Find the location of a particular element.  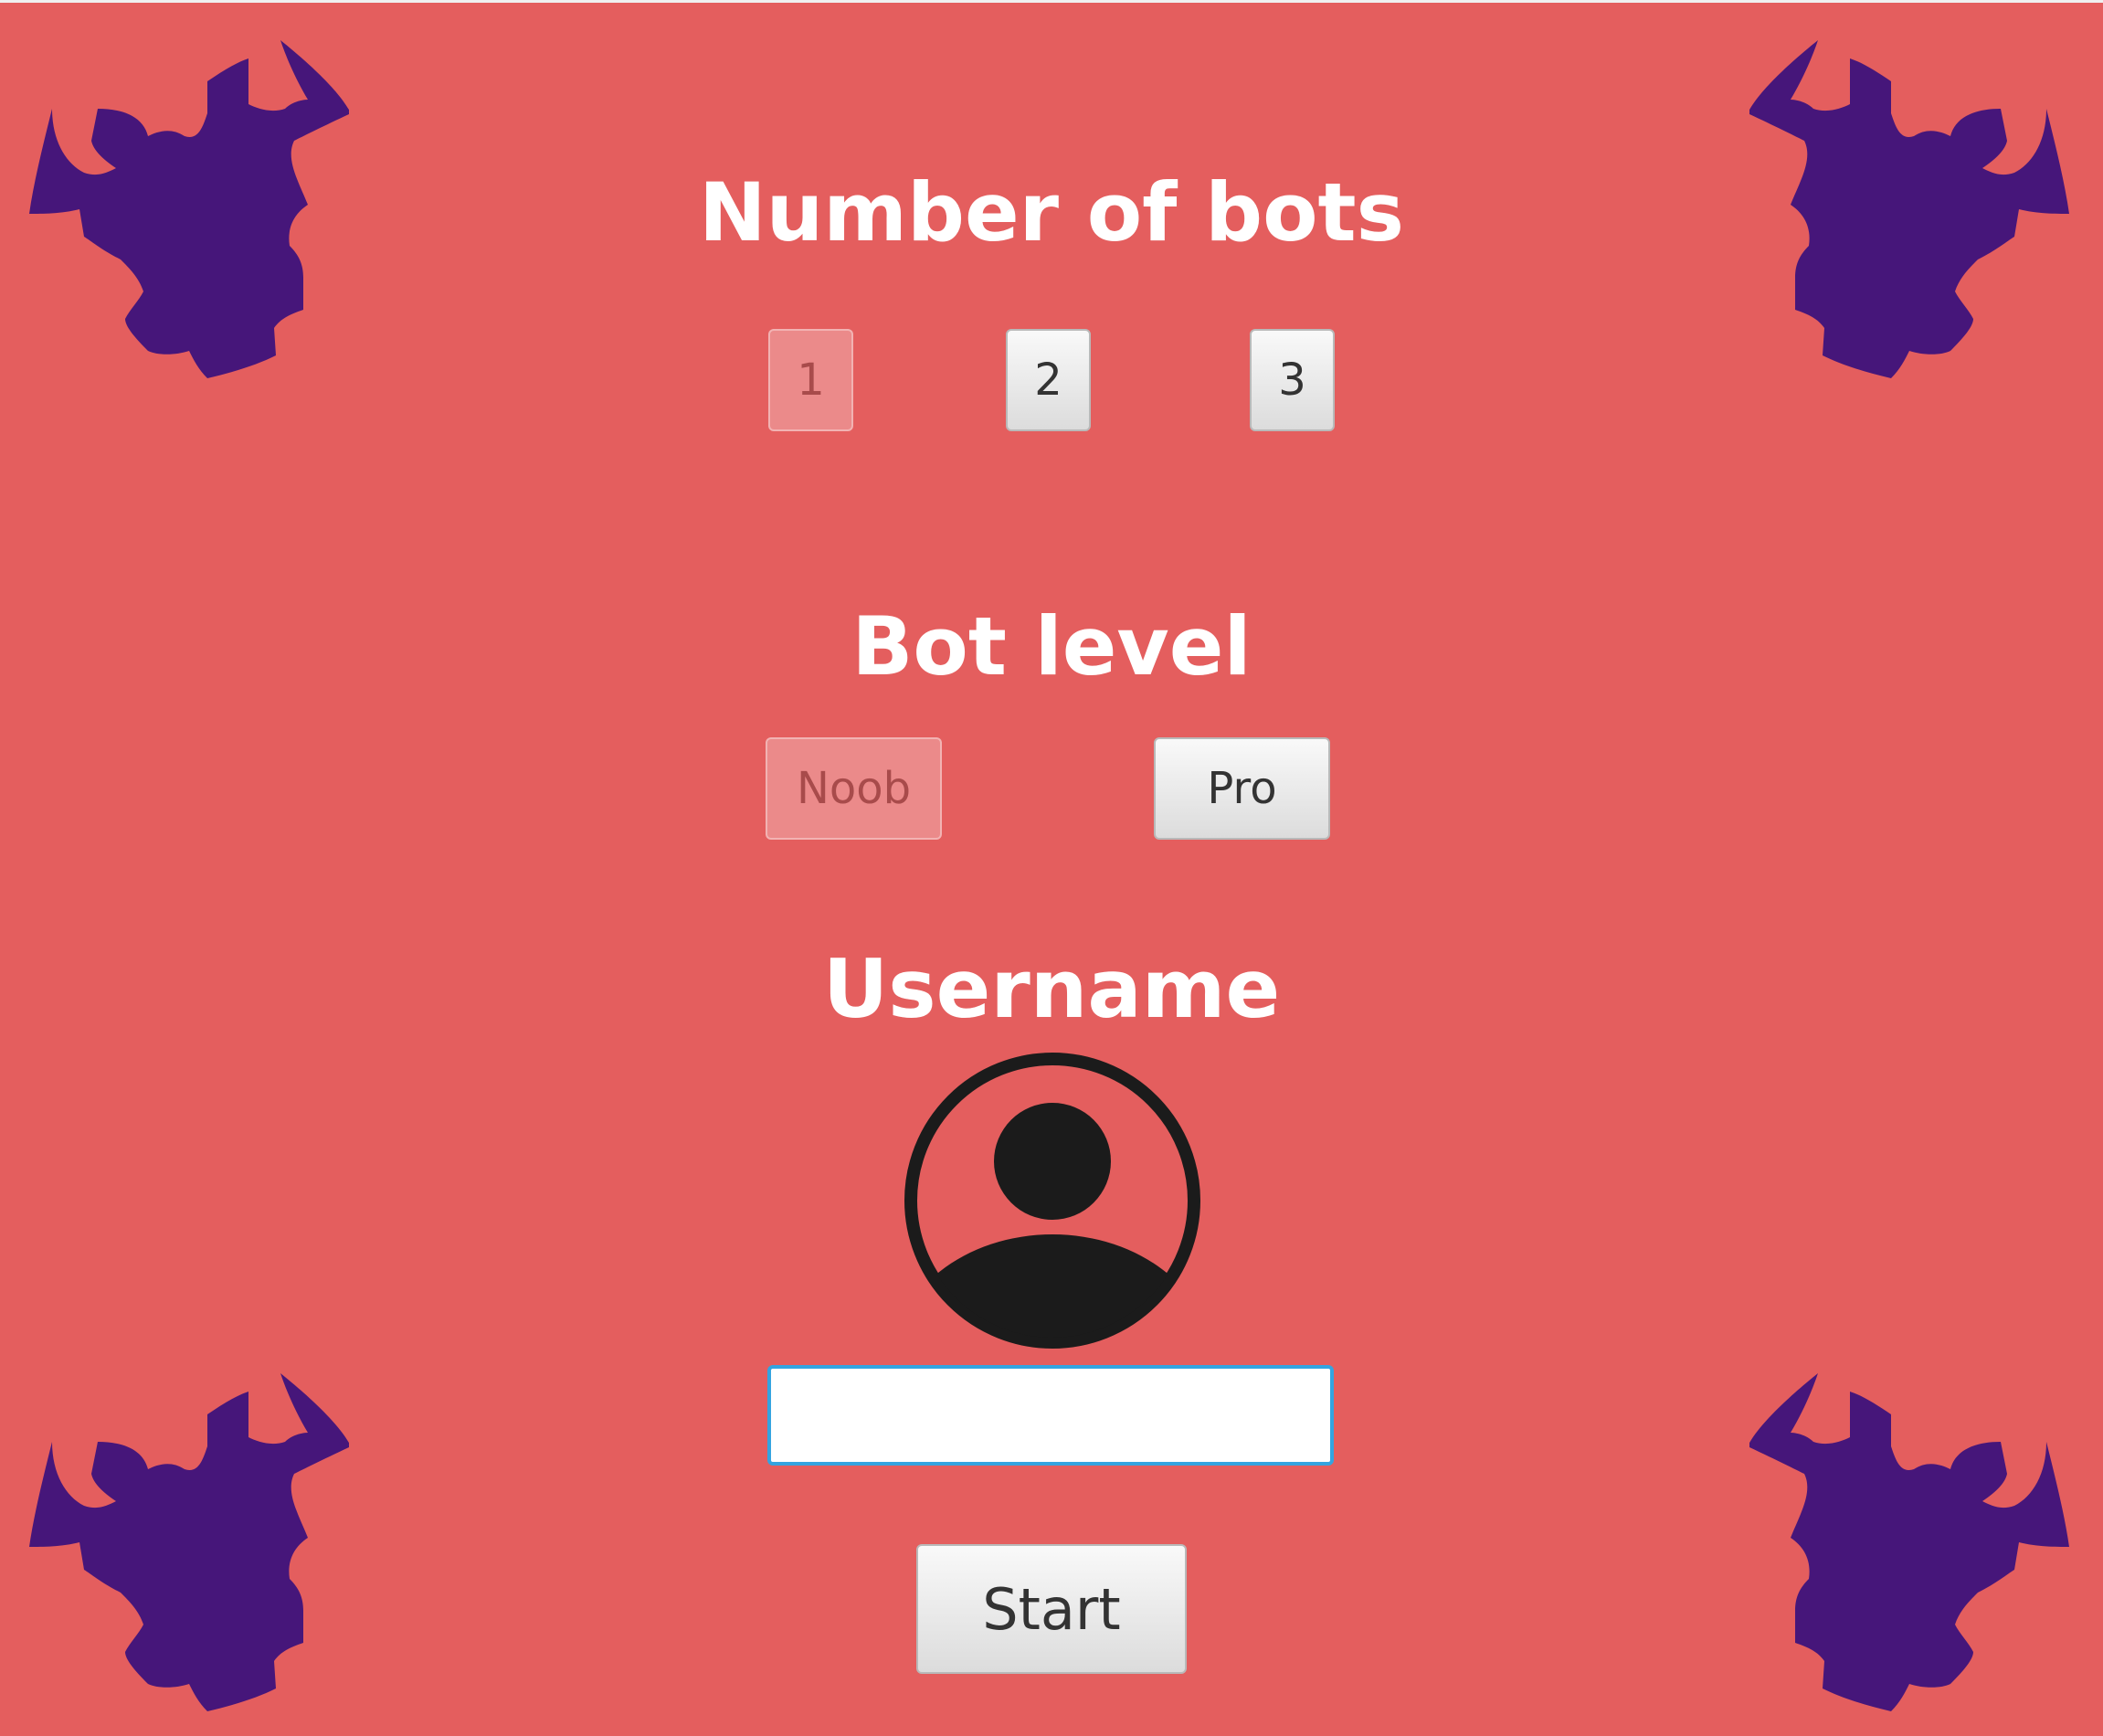

level-pro-button: Pro is located at coordinates (1242, 788).